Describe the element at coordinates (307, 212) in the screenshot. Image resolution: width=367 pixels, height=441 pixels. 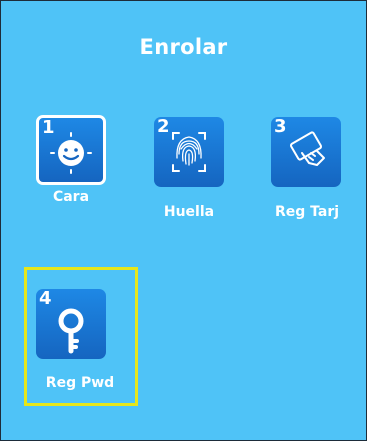
I see `register-card-label: Reg Tarj` at that location.